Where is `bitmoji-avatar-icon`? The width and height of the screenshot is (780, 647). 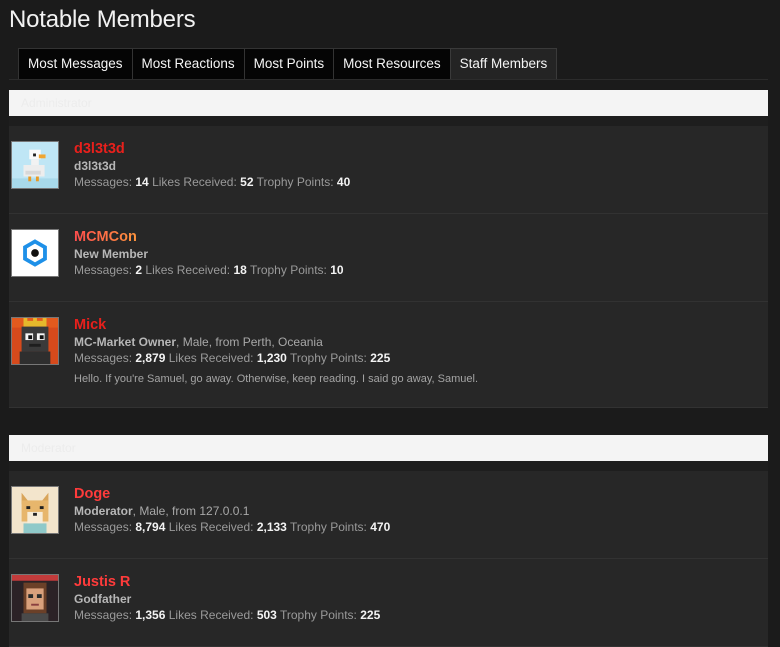 bitmoji-avatar-icon is located at coordinates (35, 598).